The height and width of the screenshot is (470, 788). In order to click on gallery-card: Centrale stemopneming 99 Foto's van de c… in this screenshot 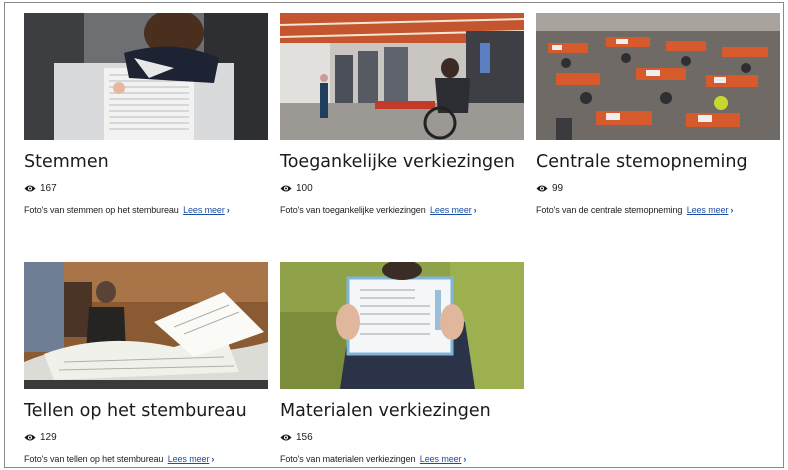, I will do `click(658, 114)`.